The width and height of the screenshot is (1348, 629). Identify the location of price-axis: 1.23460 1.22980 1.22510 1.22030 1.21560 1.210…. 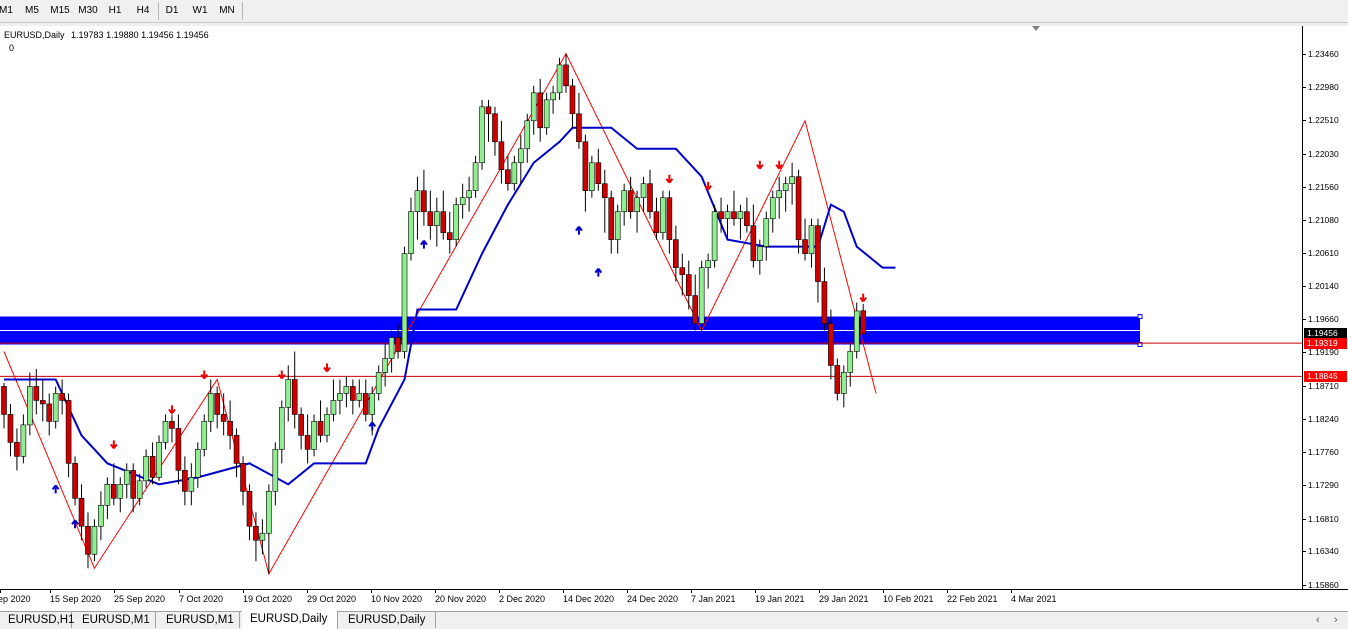
(1325, 308).